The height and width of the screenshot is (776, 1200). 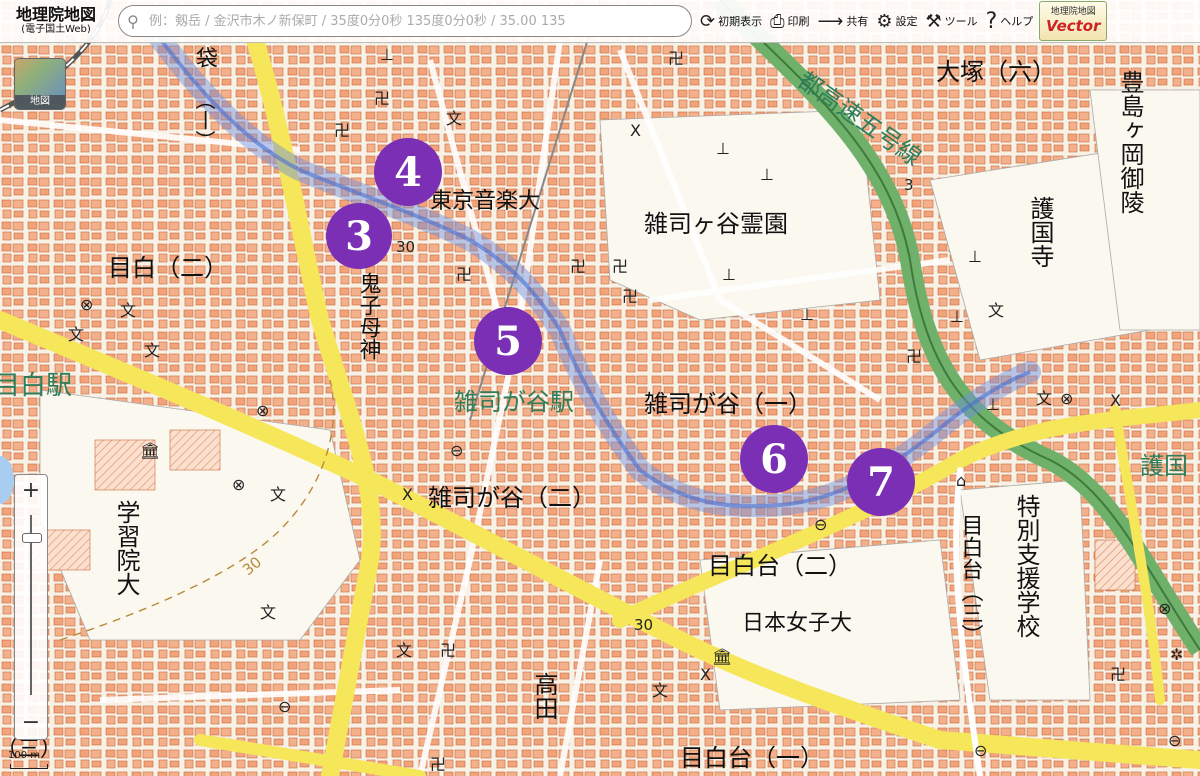 What do you see at coordinates (884, 21) in the screenshot?
I see `gear-icon: ⚙` at bounding box center [884, 21].